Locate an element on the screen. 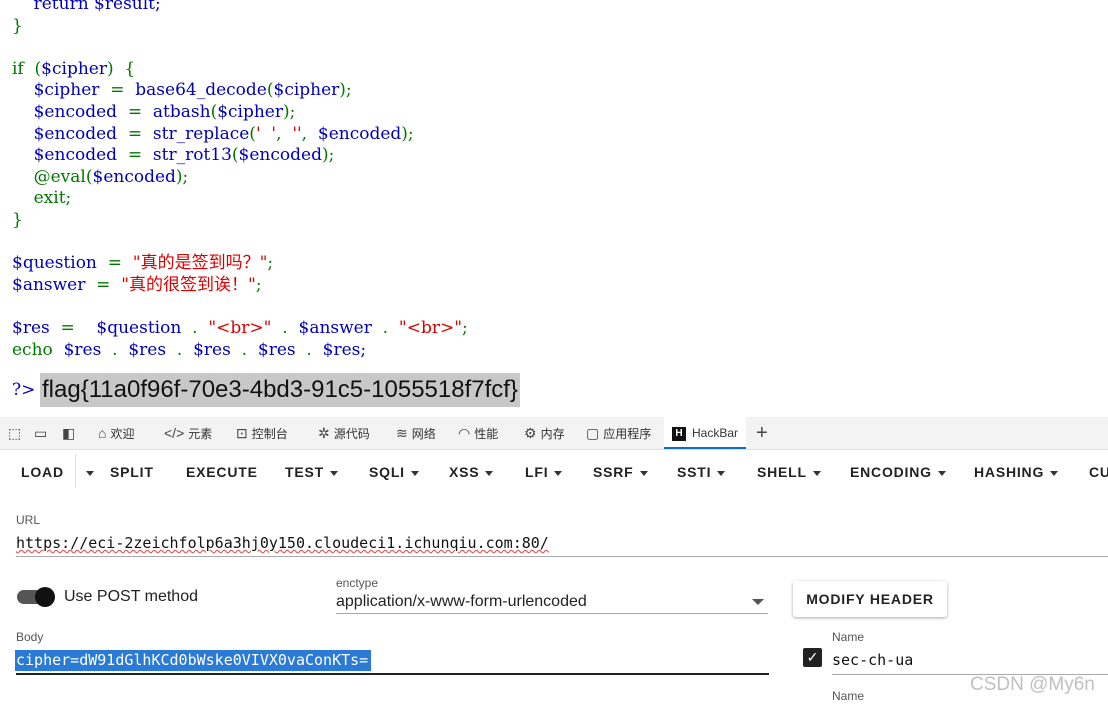  memory-icon: ⚙ is located at coordinates (530, 433).